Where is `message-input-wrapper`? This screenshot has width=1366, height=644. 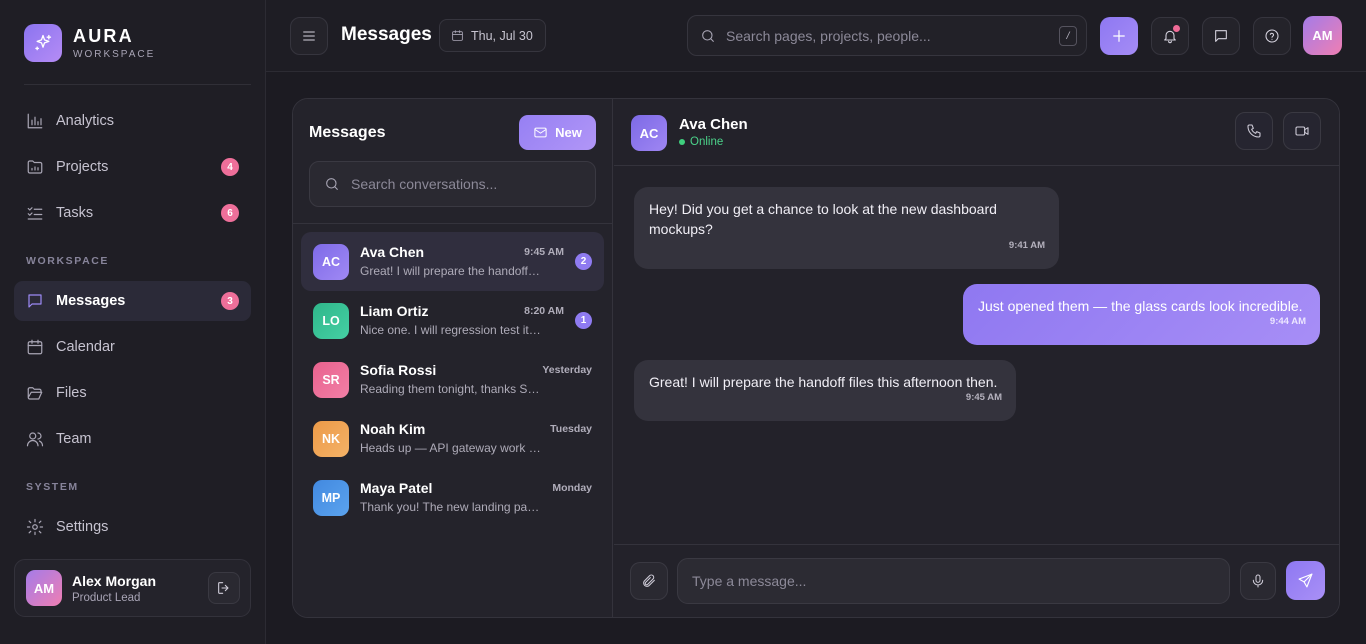
message-input-wrapper is located at coordinates (953, 581).